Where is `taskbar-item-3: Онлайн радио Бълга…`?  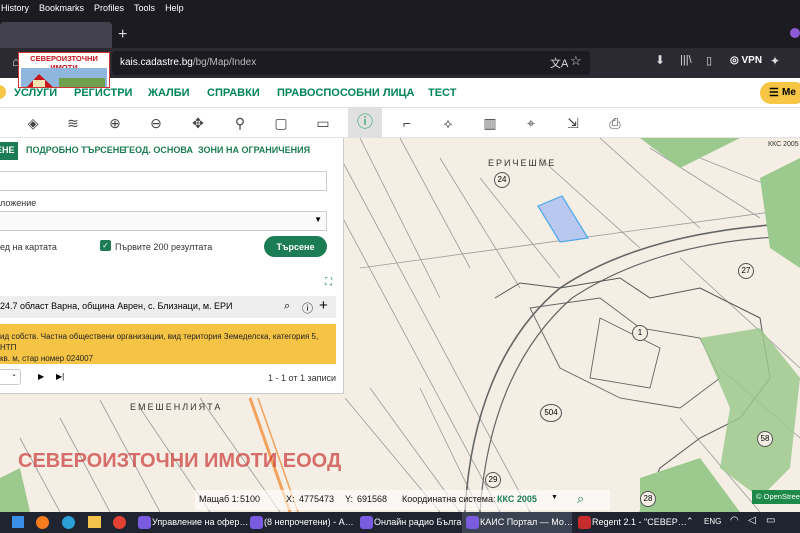
taskbar-item-3: Онлайн радио Бълга… is located at coordinates (413, 522).